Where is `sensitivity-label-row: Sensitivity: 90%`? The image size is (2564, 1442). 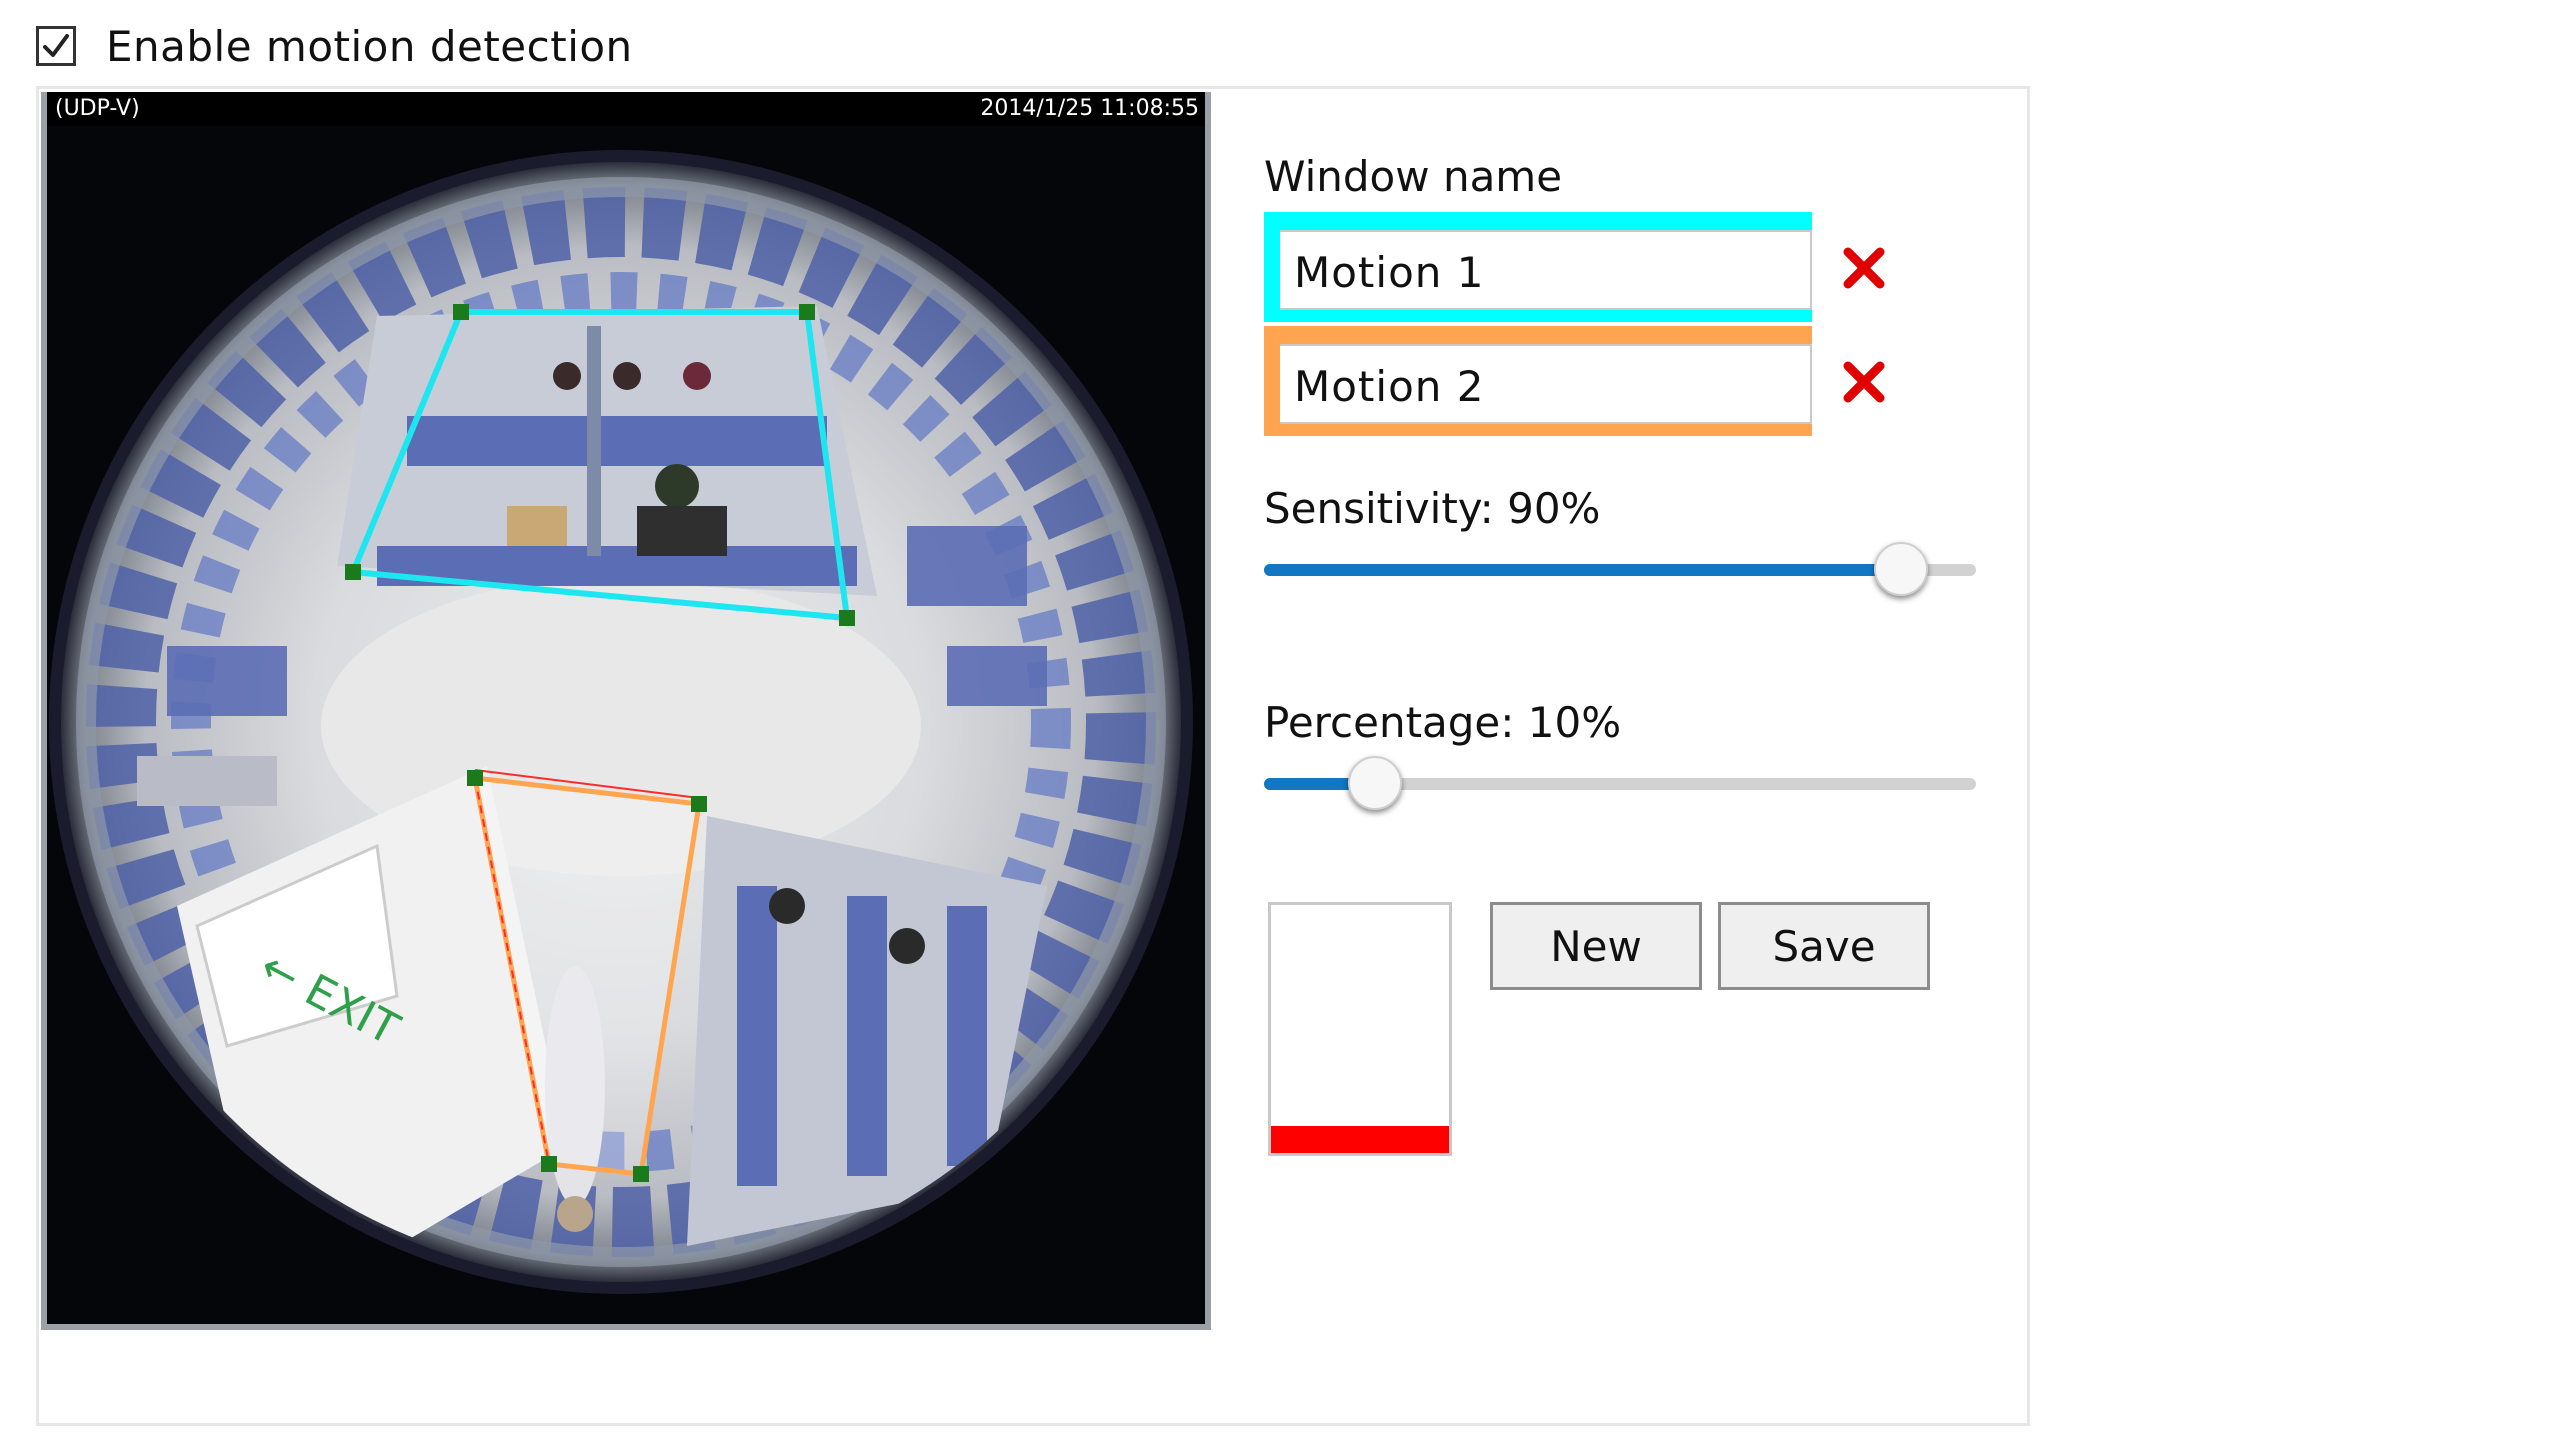
sensitivity-label-row: Sensitivity: 90% is located at coordinates (1432, 508).